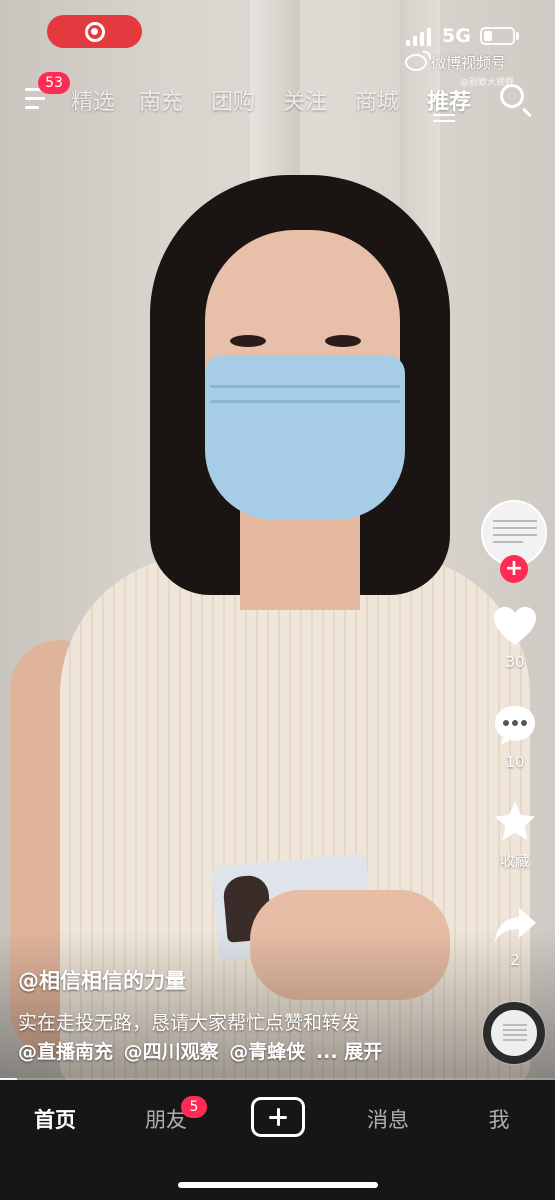  Describe the element at coordinates (517, 36) in the screenshot. I see `battery-tip` at that location.